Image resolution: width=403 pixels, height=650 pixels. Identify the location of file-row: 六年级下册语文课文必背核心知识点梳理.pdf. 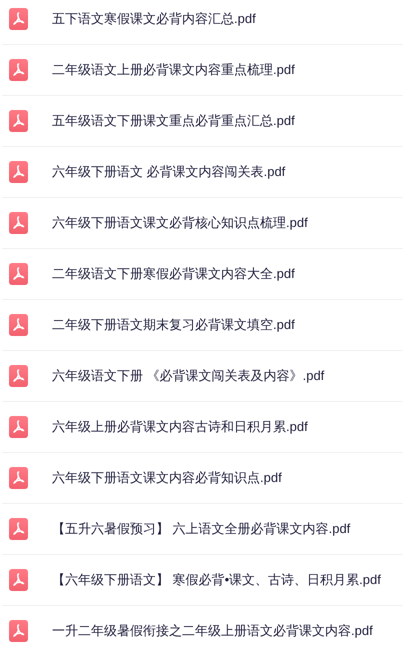
(202, 223).